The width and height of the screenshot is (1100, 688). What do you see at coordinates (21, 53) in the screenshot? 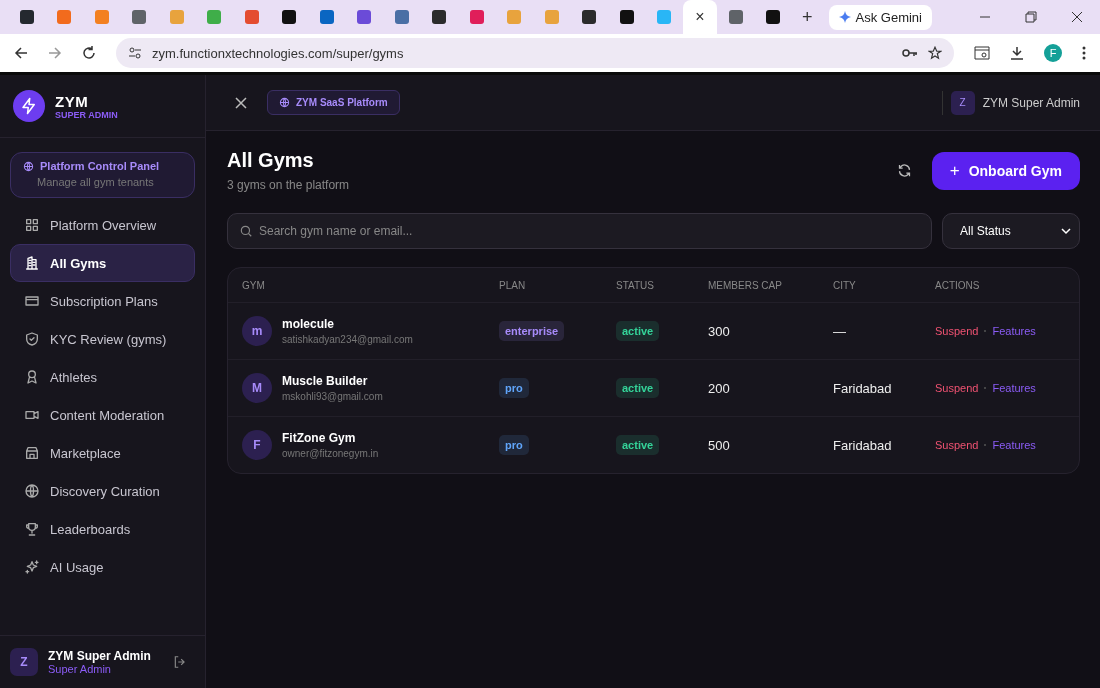
I see `back-icon` at bounding box center [21, 53].